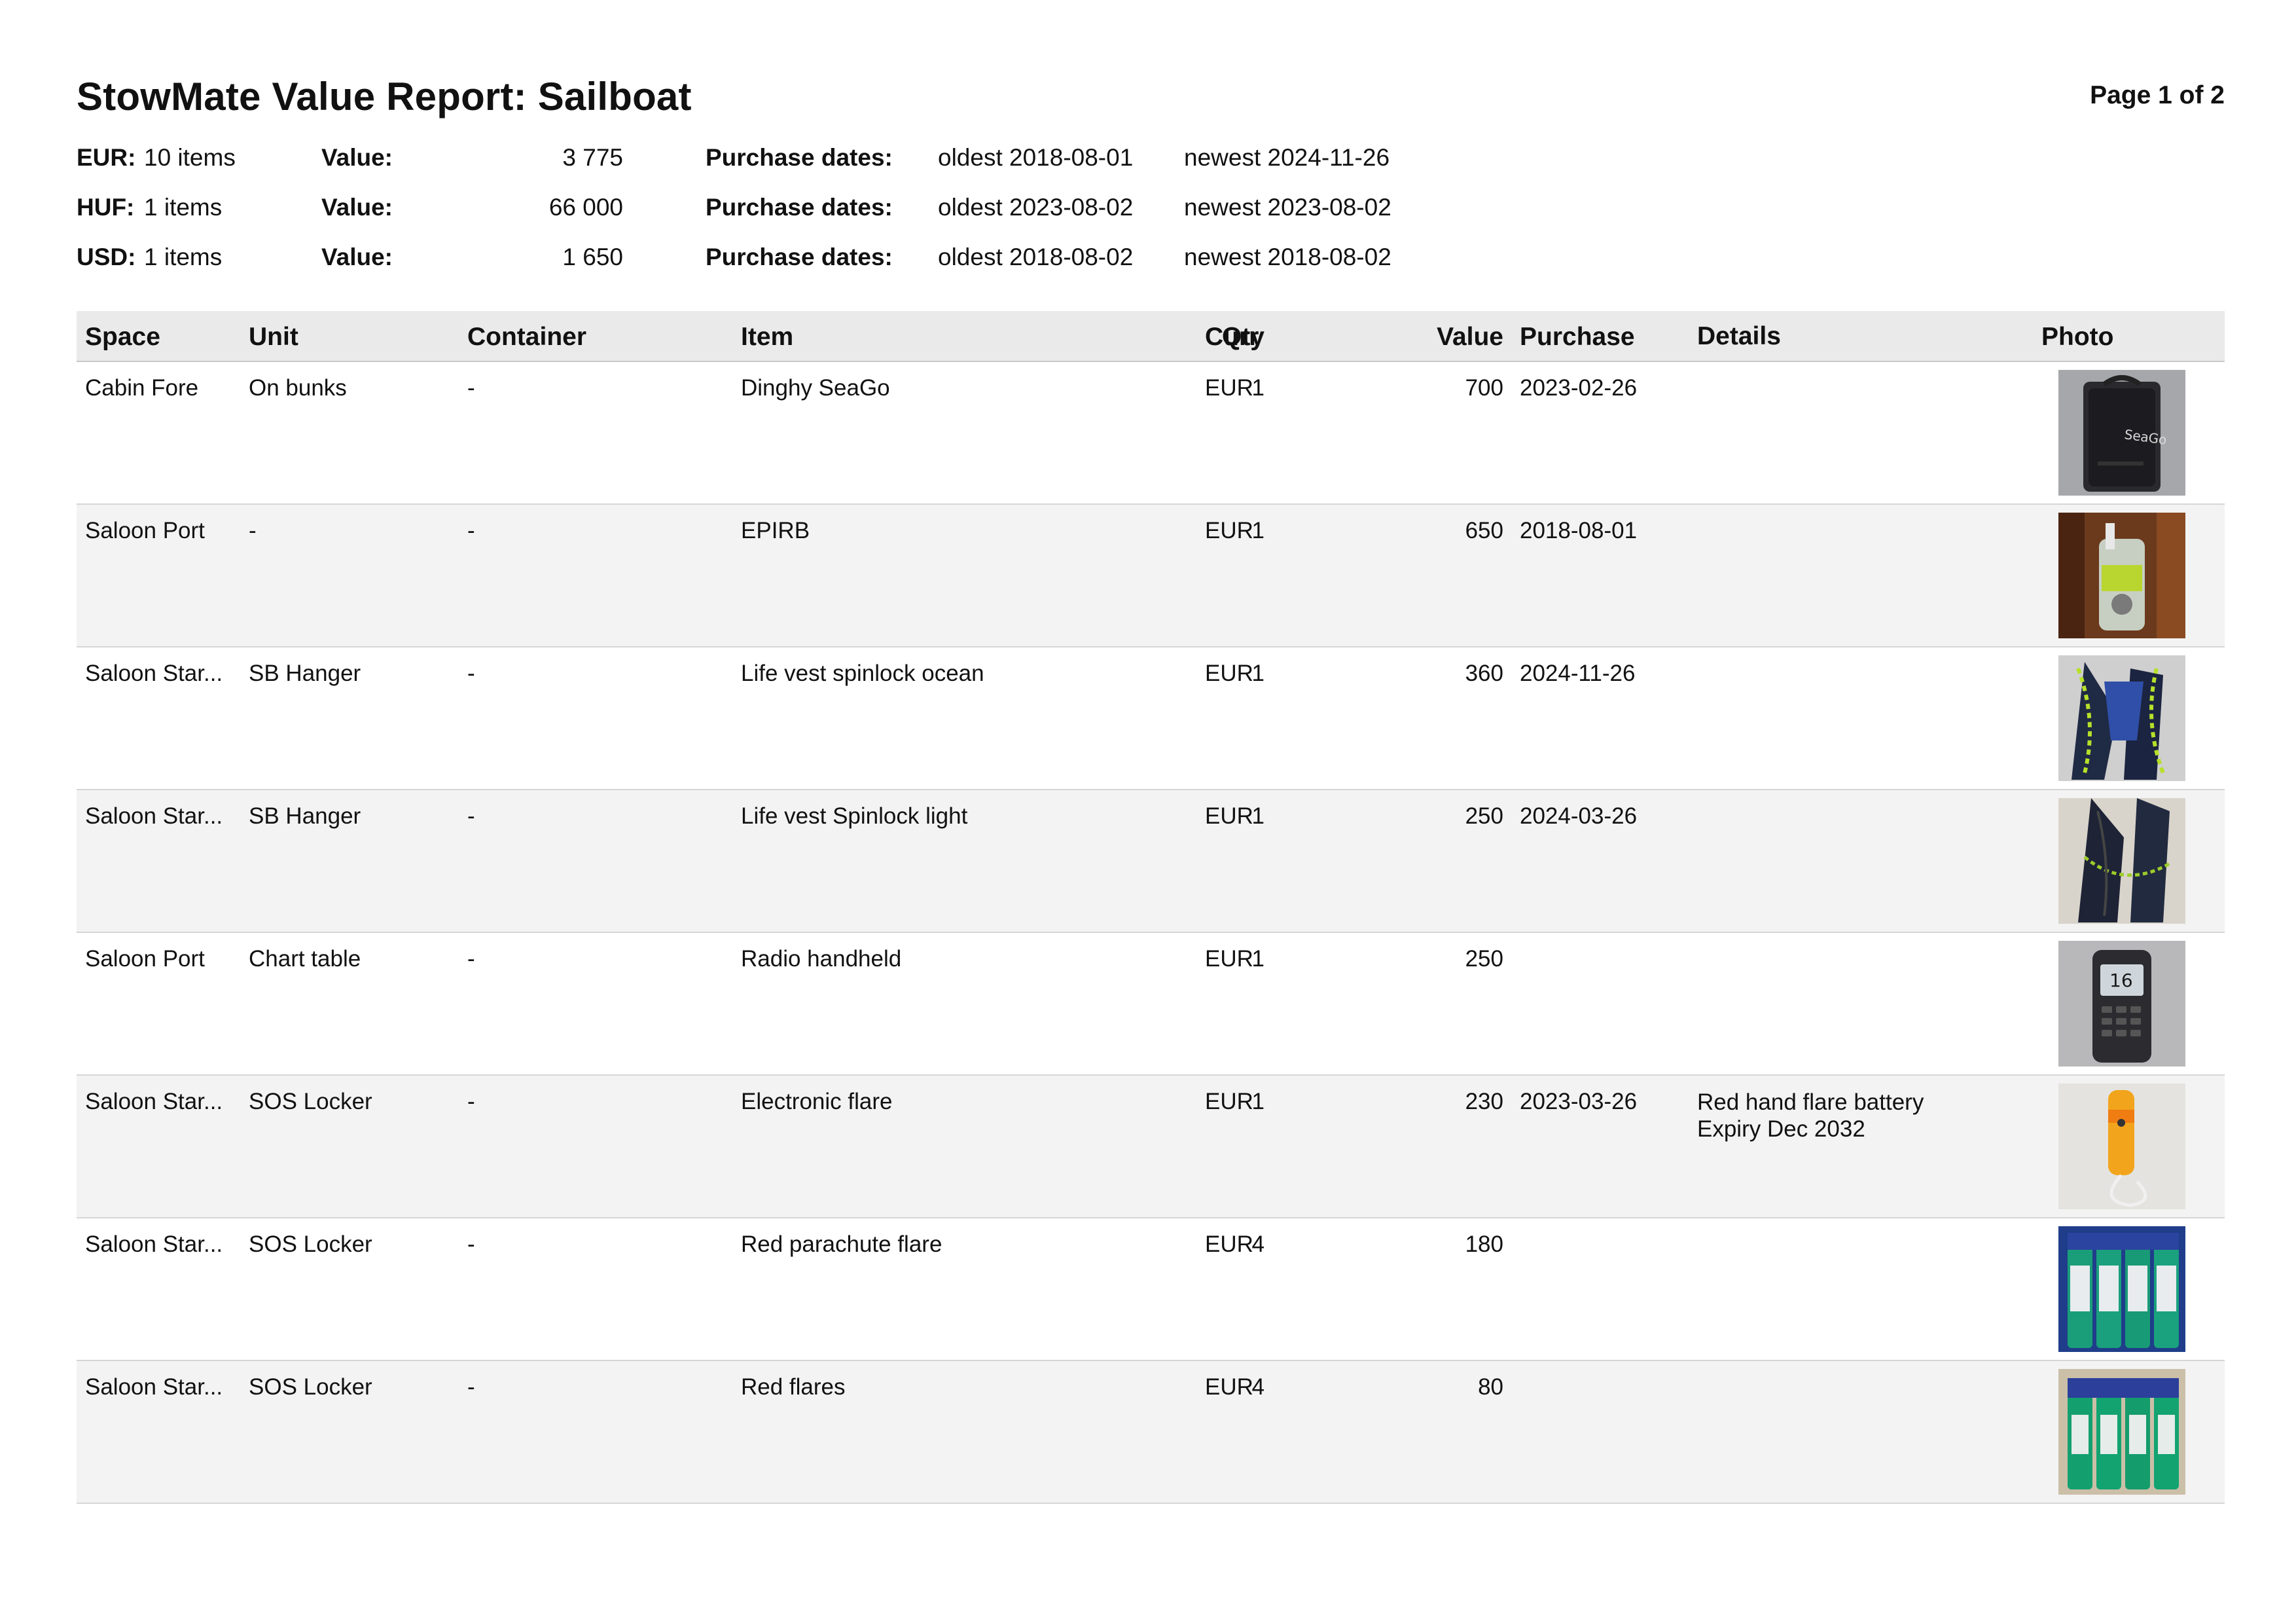  I want to click on page-number: Page 1 of 2, so click(2157, 95).